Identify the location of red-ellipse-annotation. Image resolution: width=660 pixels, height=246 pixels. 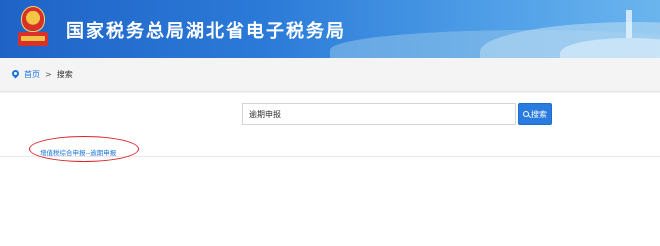
(84, 149).